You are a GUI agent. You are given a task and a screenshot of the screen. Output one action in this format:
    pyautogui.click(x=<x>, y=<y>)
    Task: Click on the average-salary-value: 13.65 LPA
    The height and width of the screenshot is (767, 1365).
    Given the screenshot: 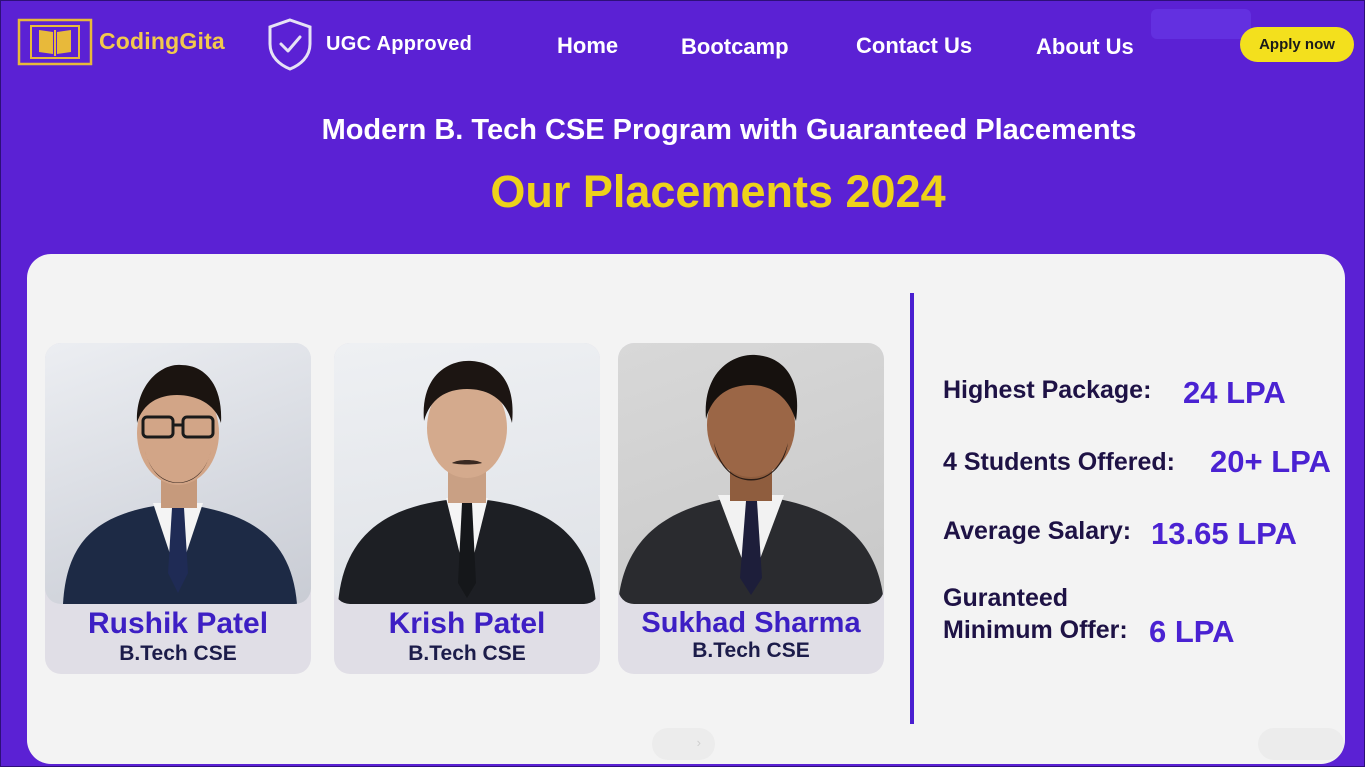 What is the action you would take?
    pyautogui.click(x=1224, y=533)
    